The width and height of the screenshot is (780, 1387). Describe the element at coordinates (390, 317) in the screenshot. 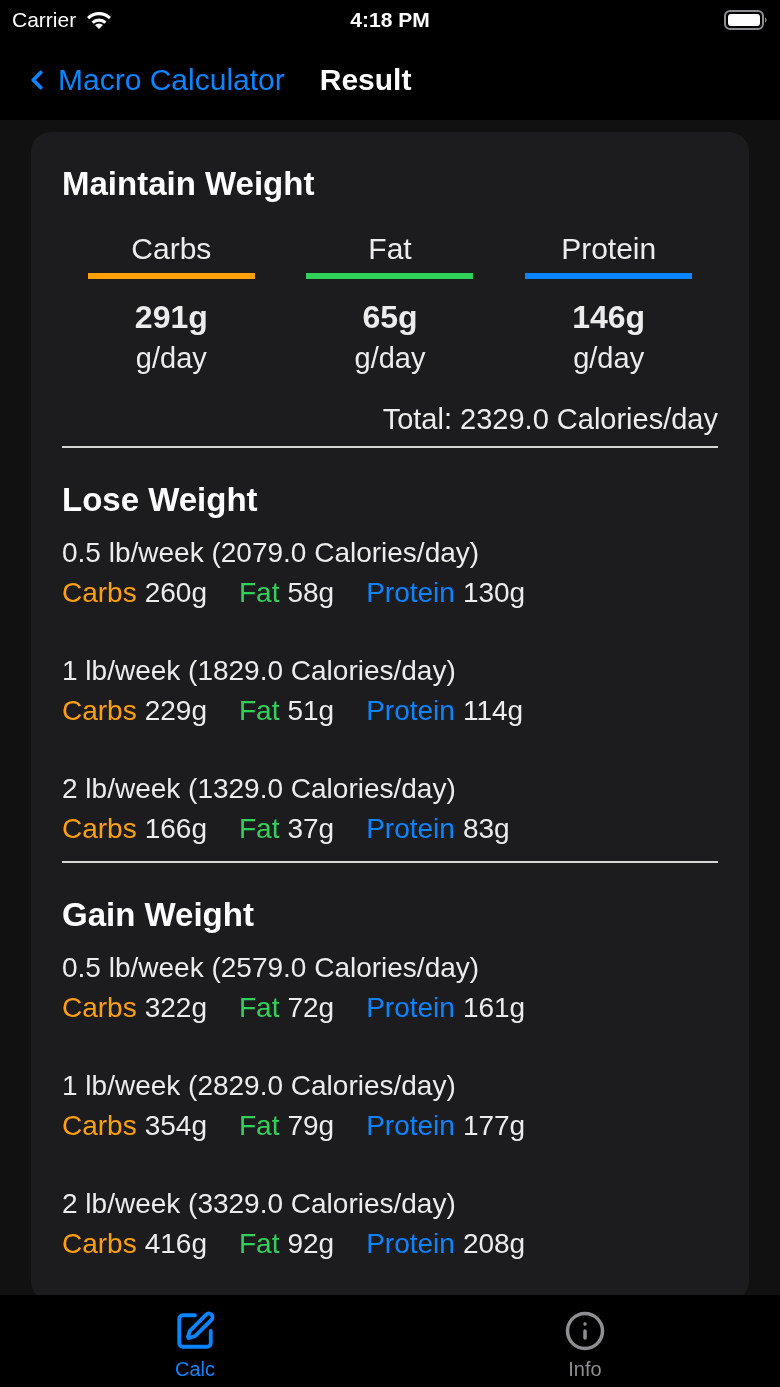

I see `macro-amount: 65g` at that location.